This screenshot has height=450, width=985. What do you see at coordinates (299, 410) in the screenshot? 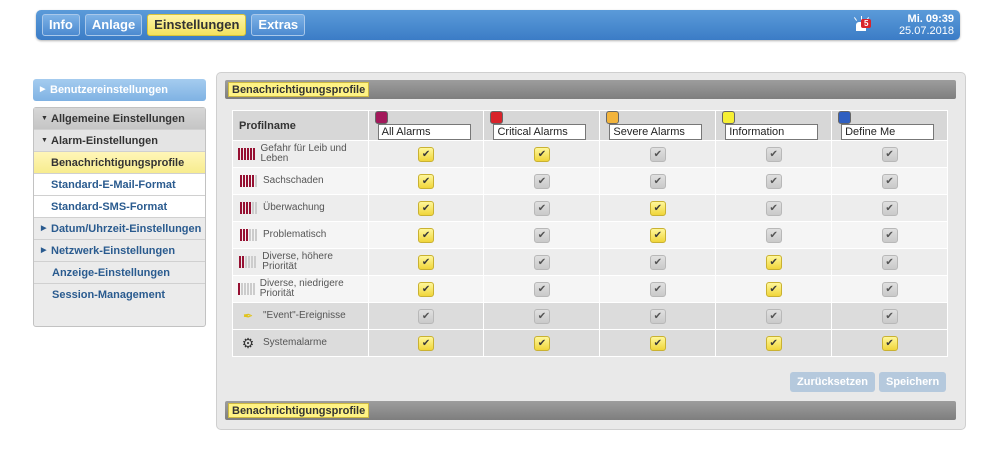
I see `panel-footer-title: Benachrichtigungsprofile` at bounding box center [299, 410].